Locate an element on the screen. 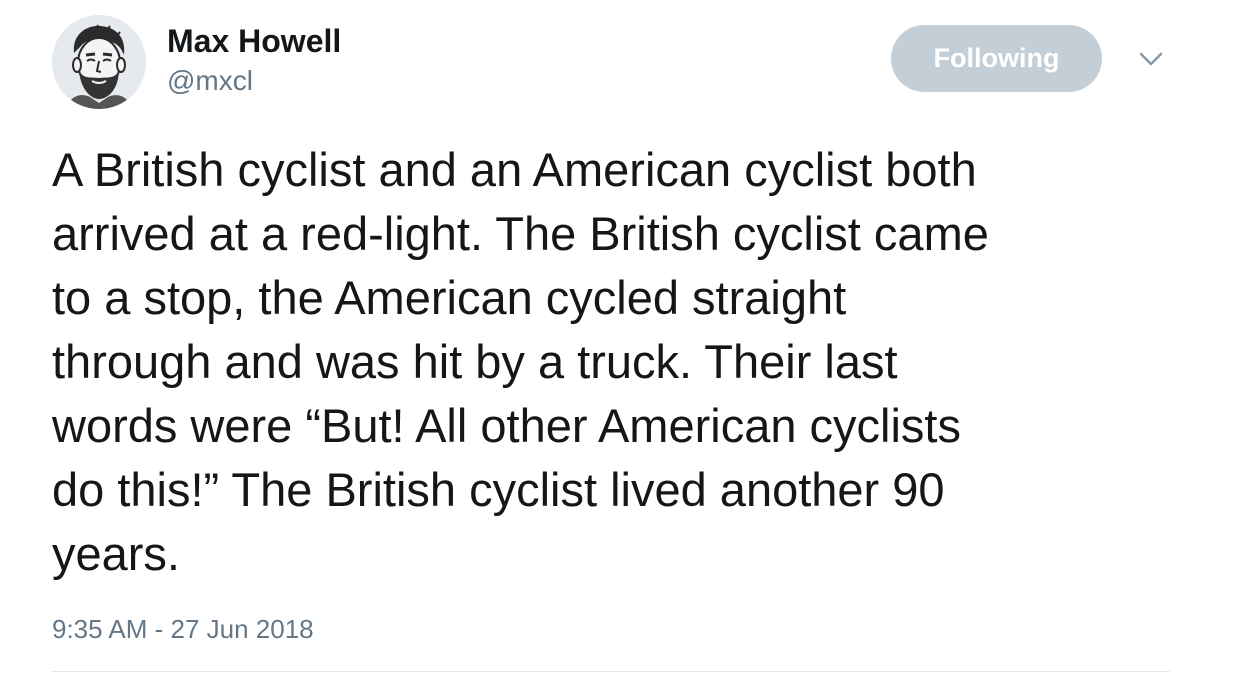  sketch-portrait-icon is located at coordinates (99, 62).